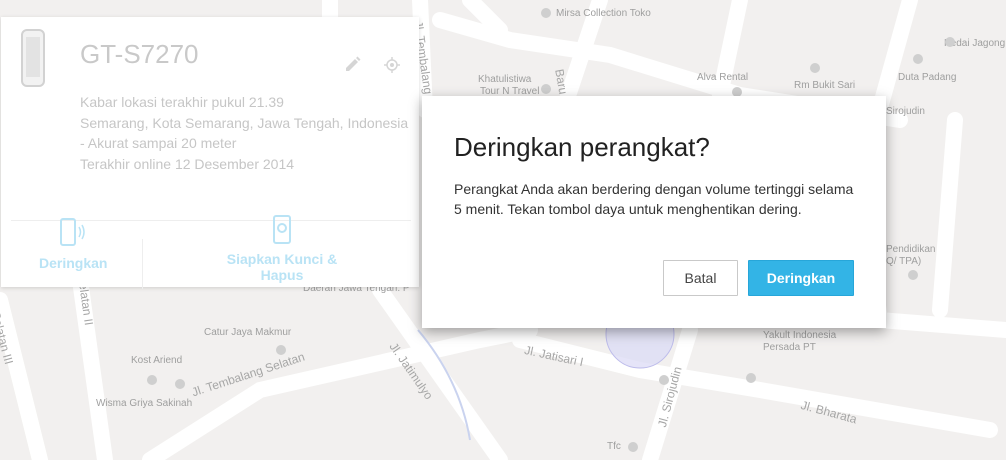  What do you see at coordinates (353, 64) in the screenshot?
I see `edit-icon` at bounding box center [353, 64].